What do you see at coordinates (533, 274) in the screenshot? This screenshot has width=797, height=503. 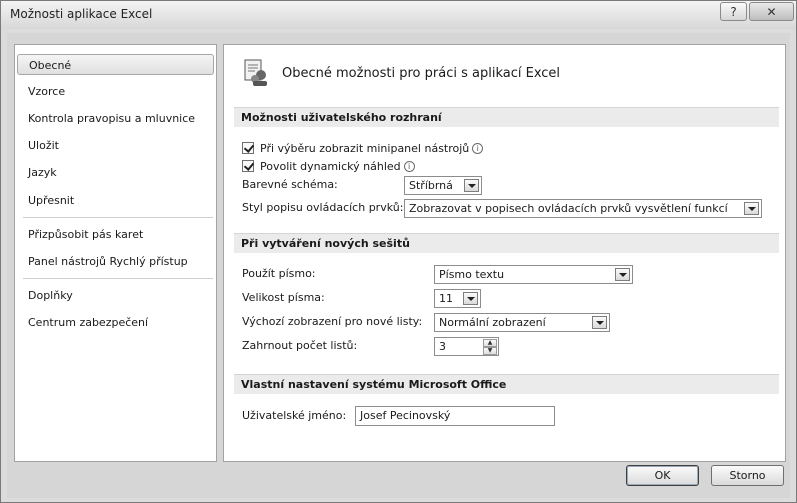 I see `font-select: Písmo textu` at bounding box center [533, 274].